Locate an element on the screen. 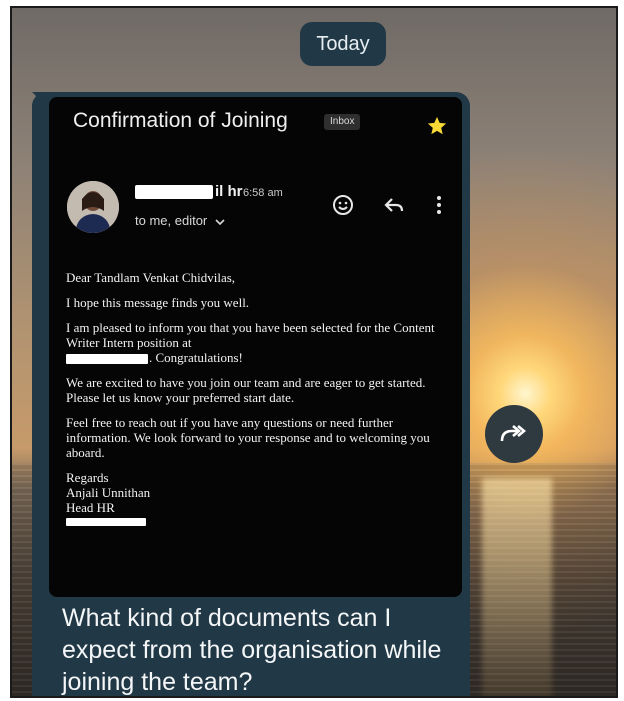 Image resolution: width=624 pixels, height=701 pixels. forward-icon is located at coordinates (513, 433).